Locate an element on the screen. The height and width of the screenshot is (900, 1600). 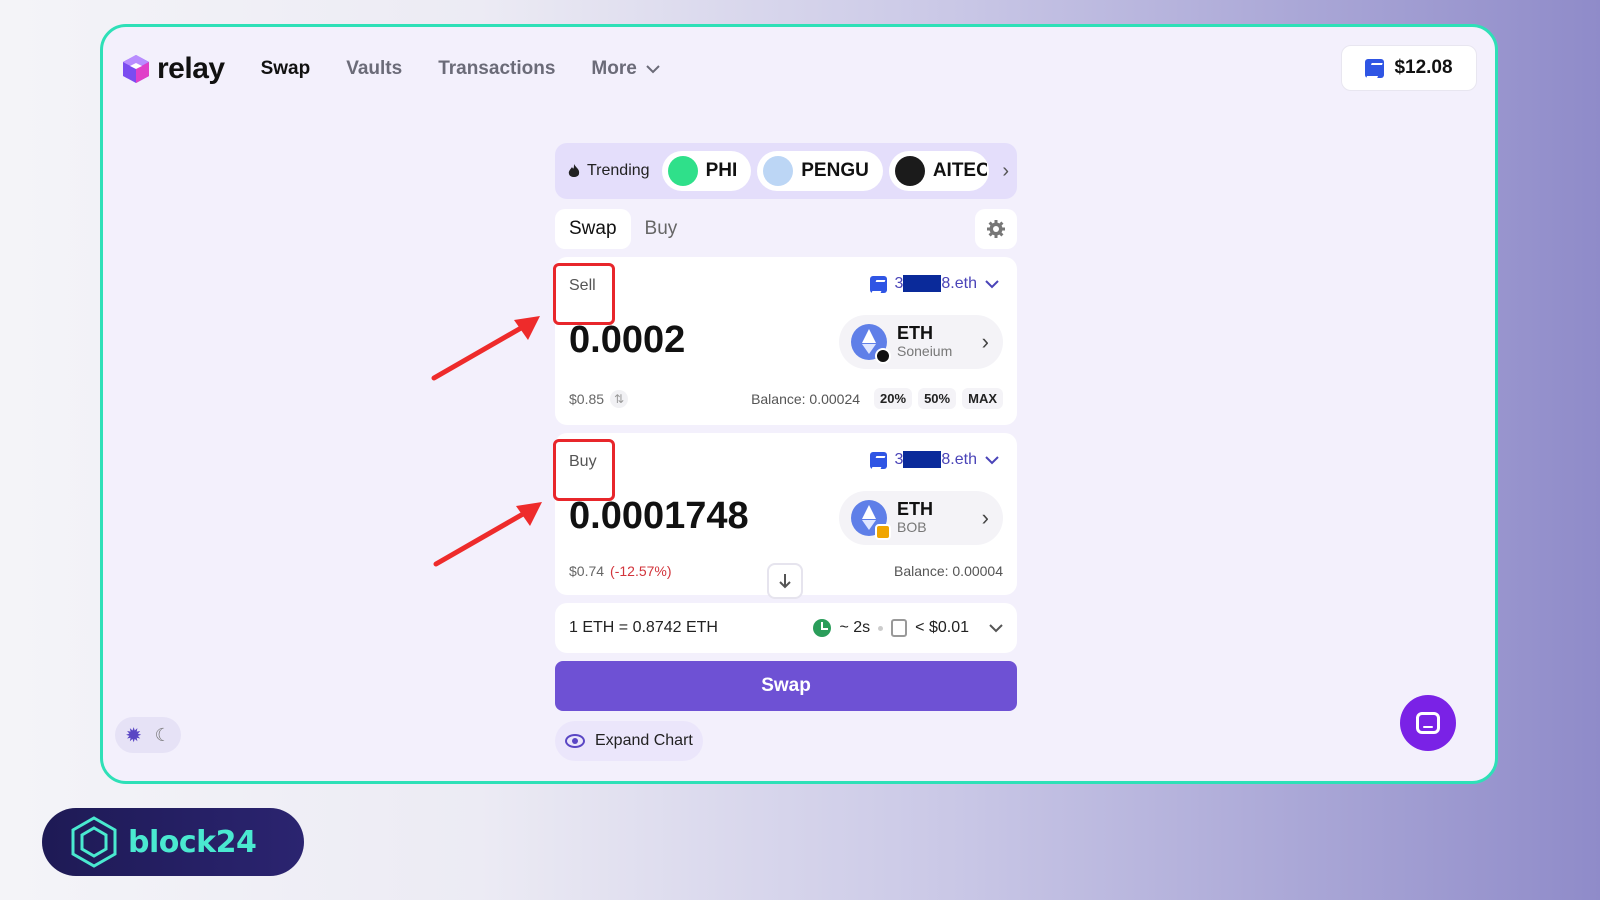
wallet-balance-button: $12.08 is located at coordinates (1409, 68).